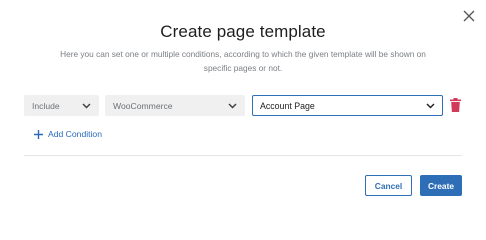 The image size is (486, 240). What do you see at coordinates (347, 105) in the screenshot?
I see `condition-page-select: Account Page` at bounding box center [347, 105].